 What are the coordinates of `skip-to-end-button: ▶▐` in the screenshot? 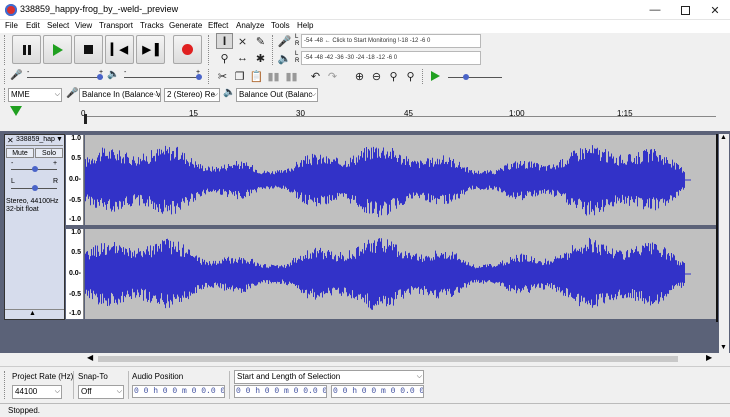 It's located at (150, 49).